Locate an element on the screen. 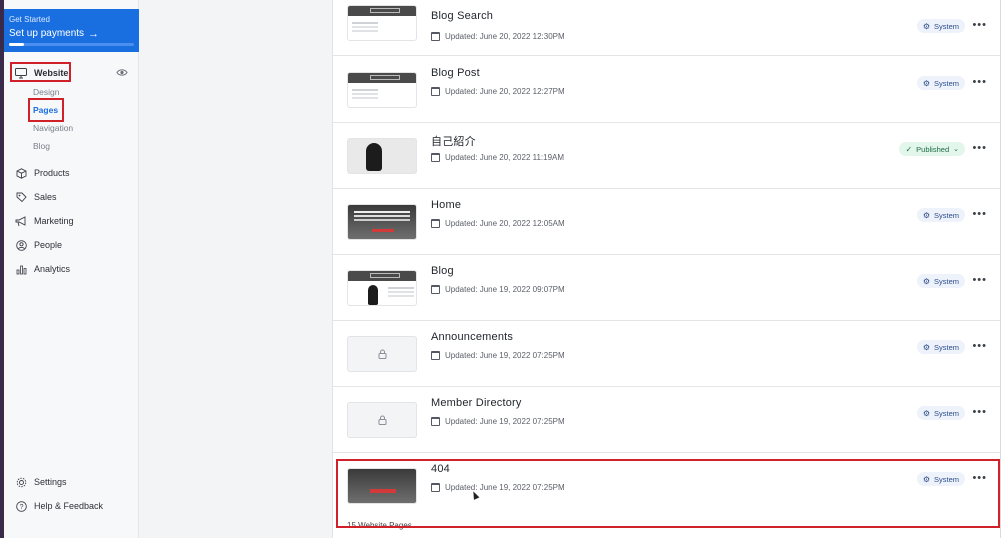 The image size is (1001, 538). page-title: Home is located at coordinates (446, 205).